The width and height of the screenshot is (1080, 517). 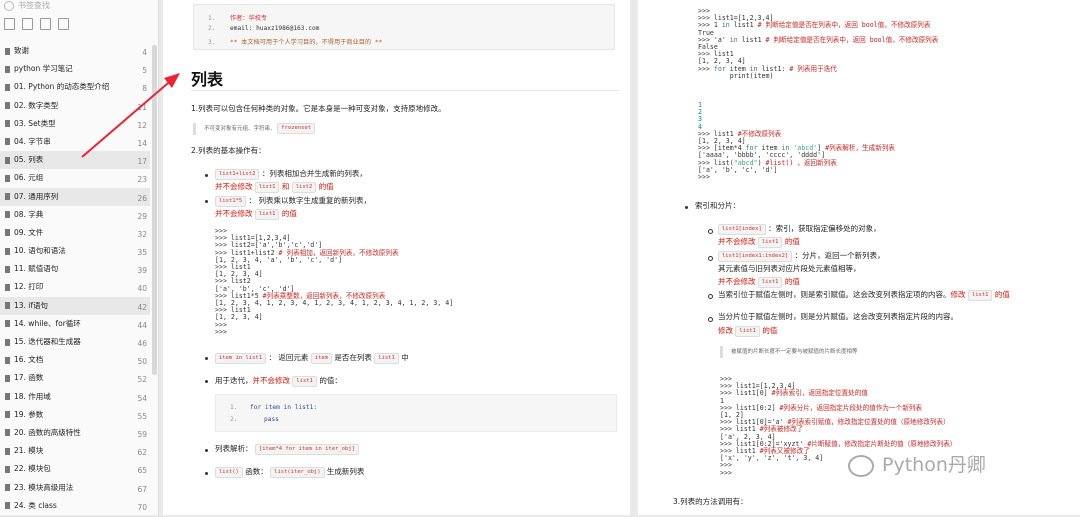 I want to click on red-arrow-annotation, so click(x=130, y=115).